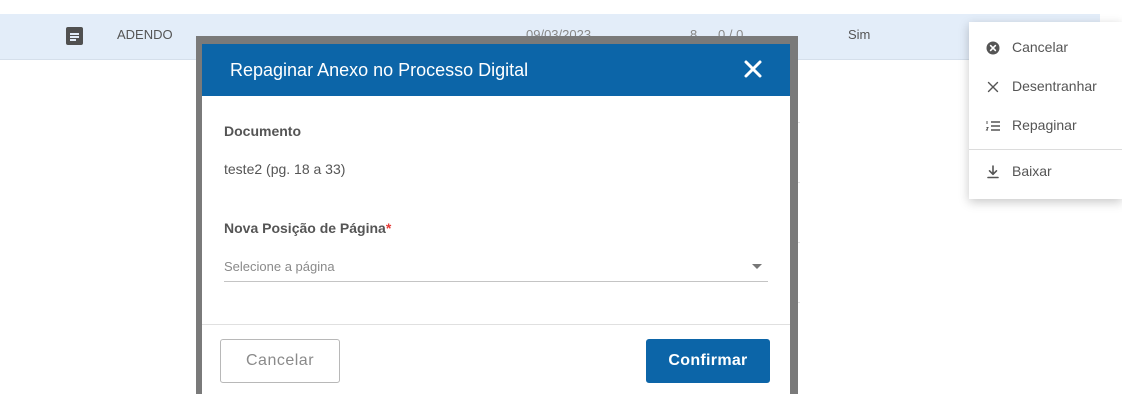 The width and height of the screenshot is (1122, 394). What do you see at coordinates (285, 169) in the screenshot?
I see `document-value: teste2 (pg. 18 a 33)` at bounding box center [285, 169].